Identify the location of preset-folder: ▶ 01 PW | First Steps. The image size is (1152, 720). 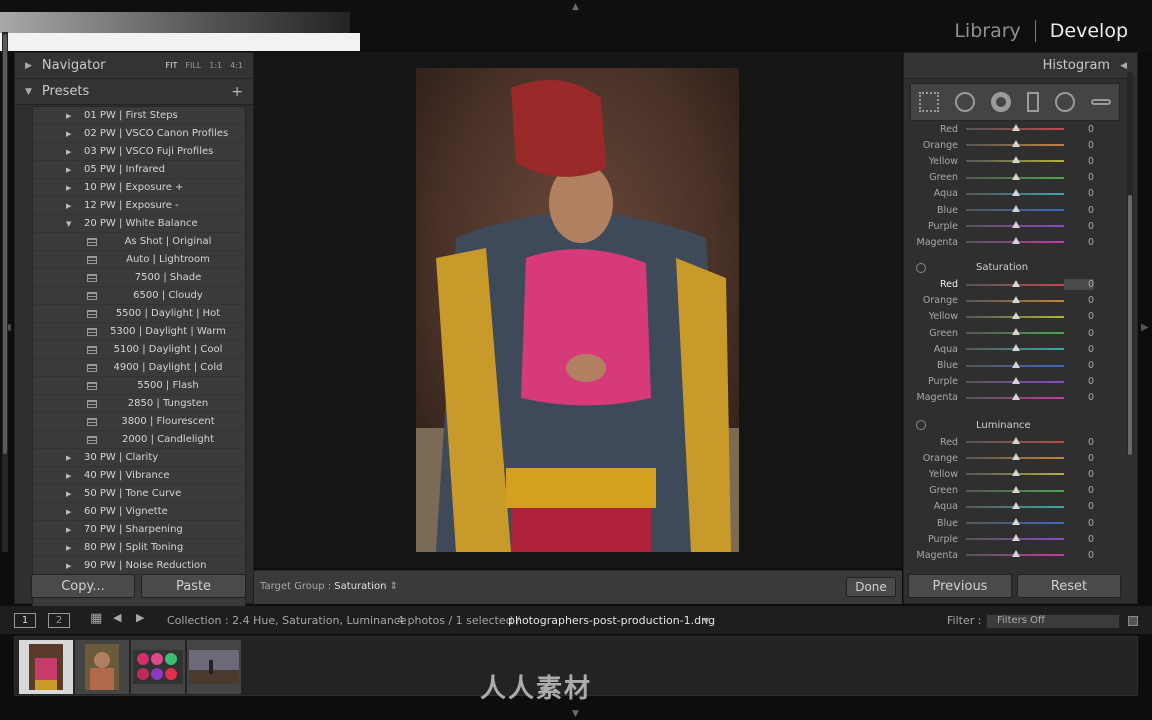
(139, 116).